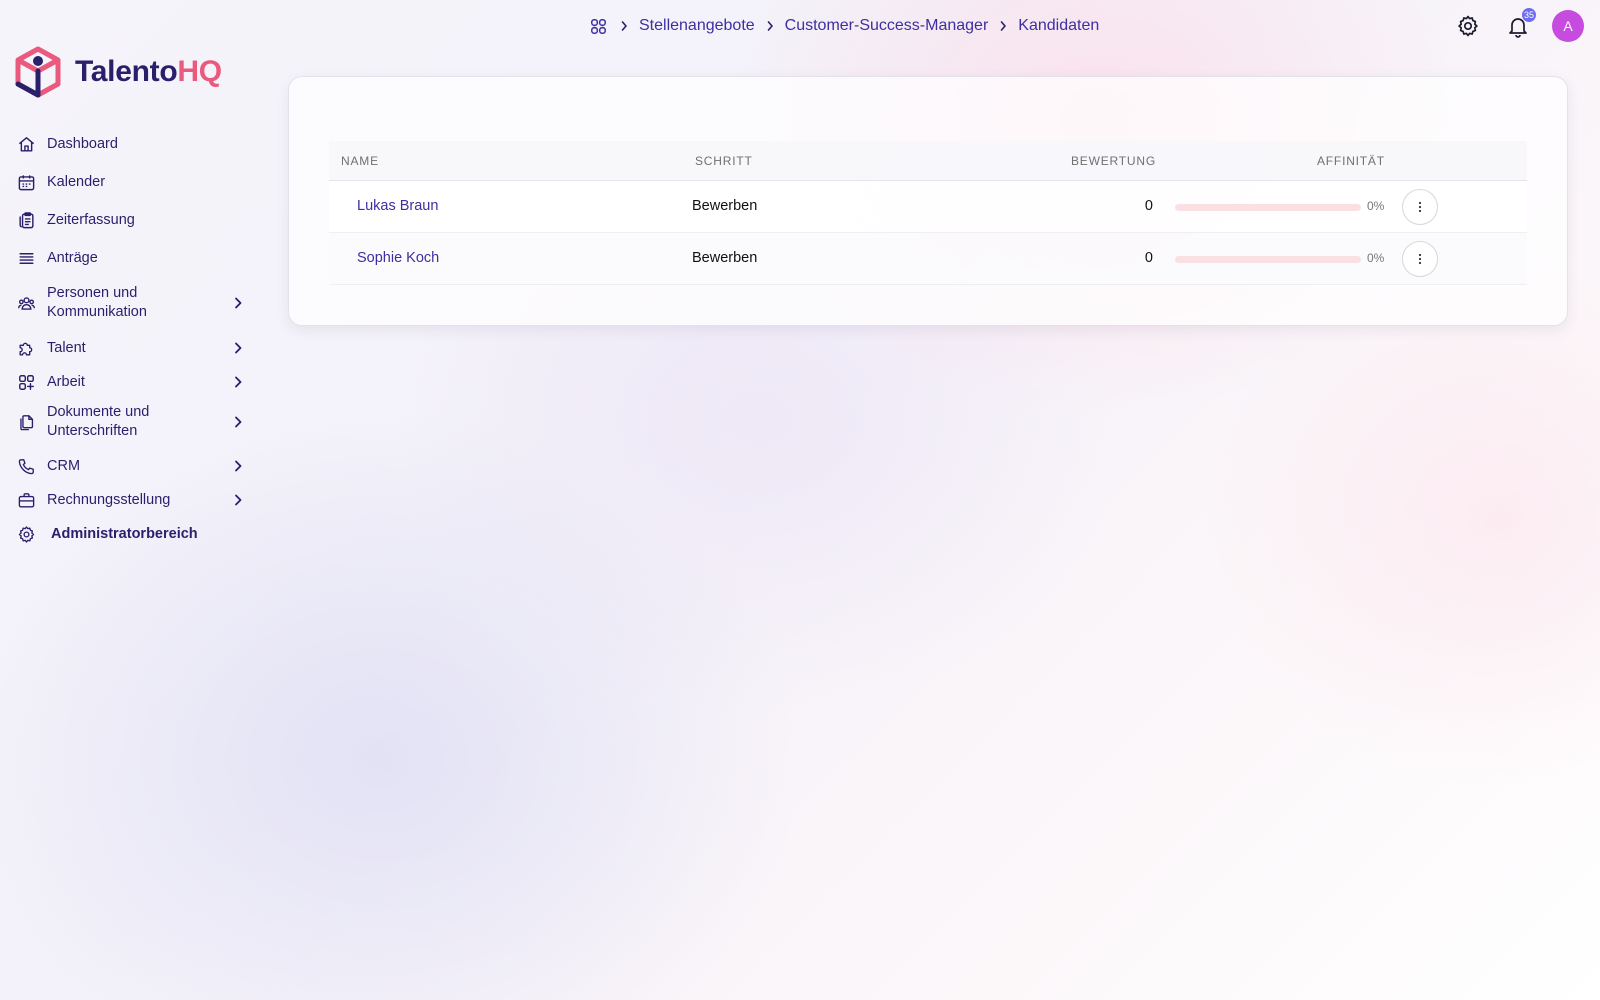 This screenshot has width=1600, height=1000. I want to click on sidebar-item-label: Talent, so click(66, 347).